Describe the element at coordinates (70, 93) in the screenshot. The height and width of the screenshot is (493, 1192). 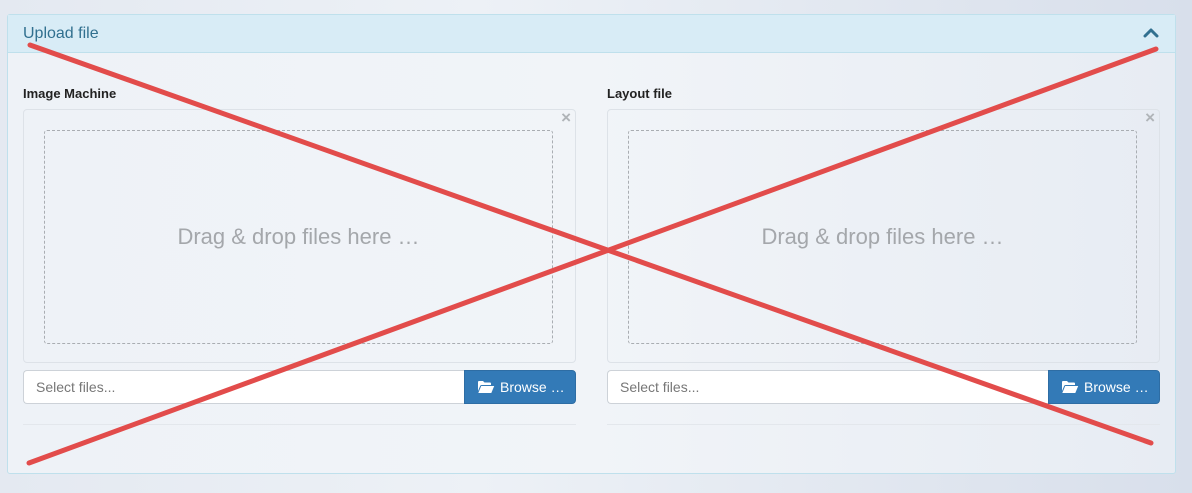
I see `uploader-label: Image Machine` at that location.